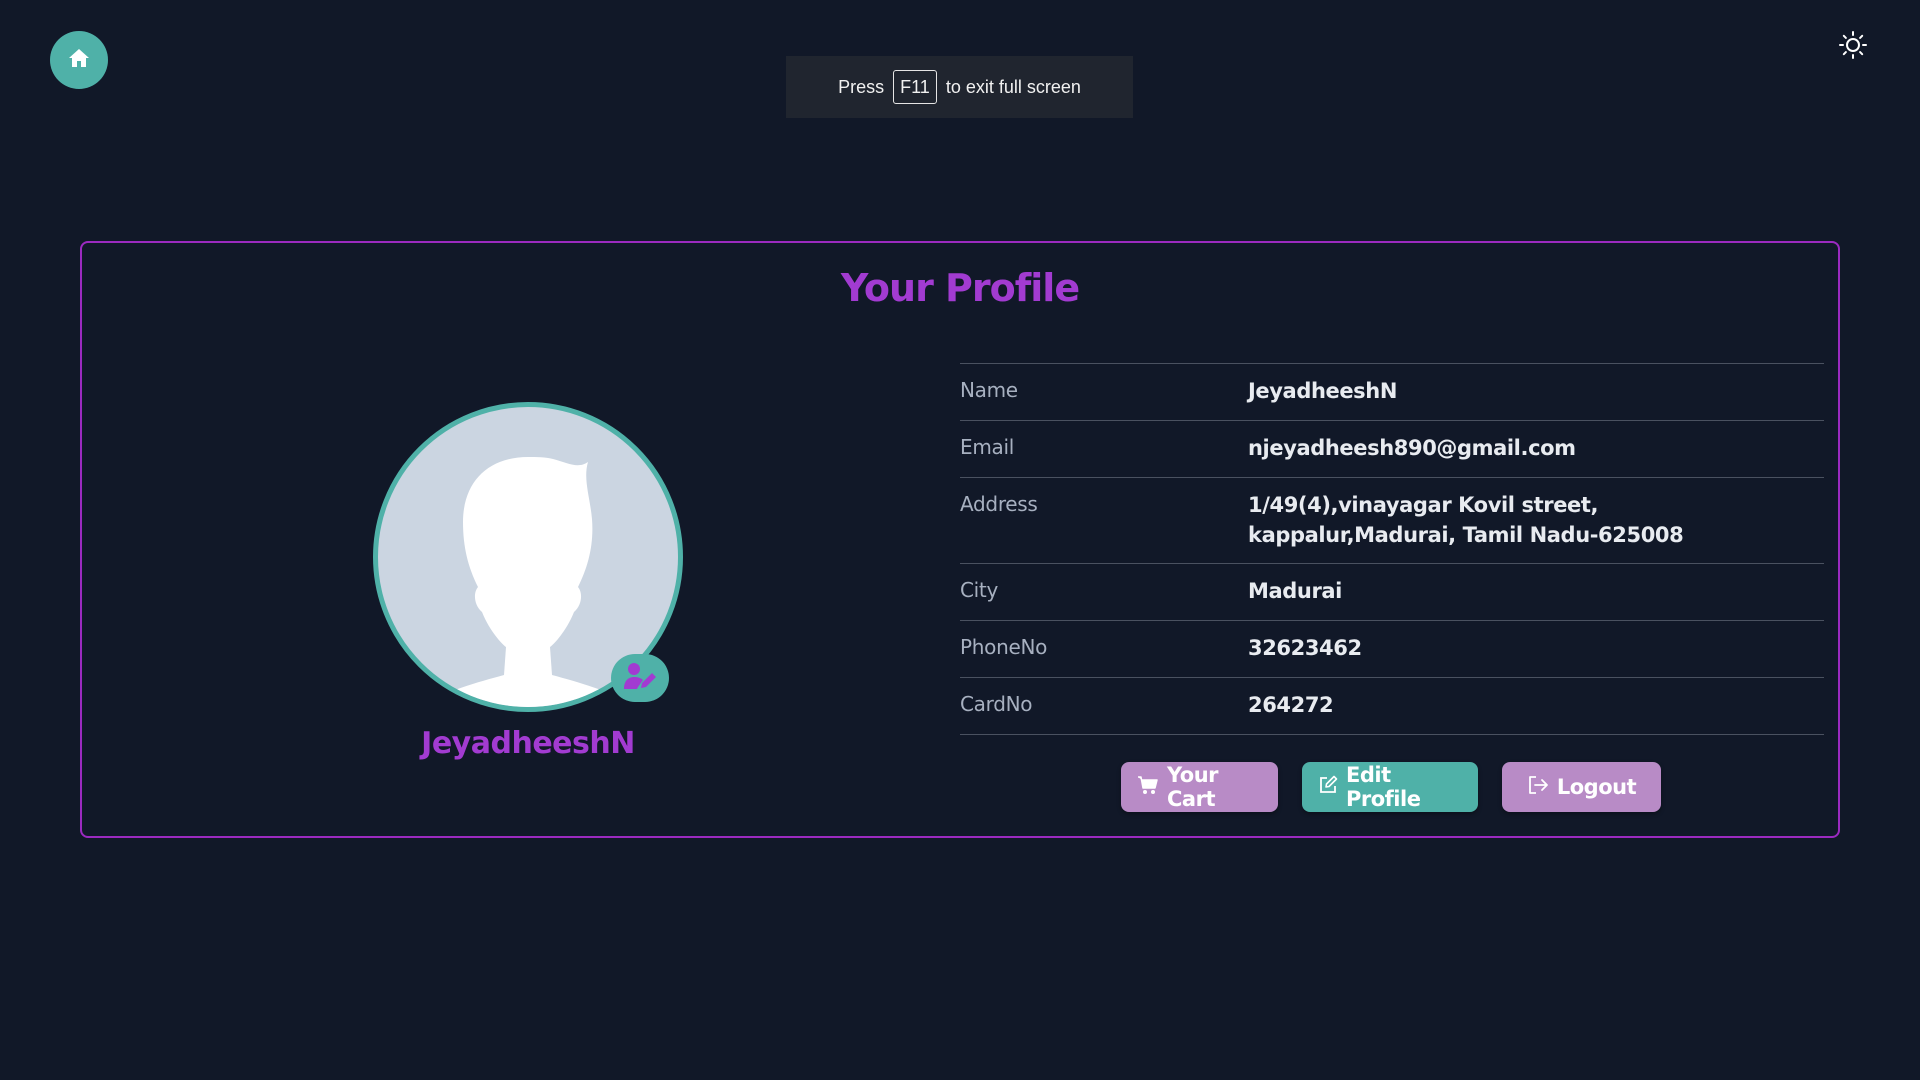 The image size is (1920, 1080). I want to click on user-edit-icon, so click(640, 678).